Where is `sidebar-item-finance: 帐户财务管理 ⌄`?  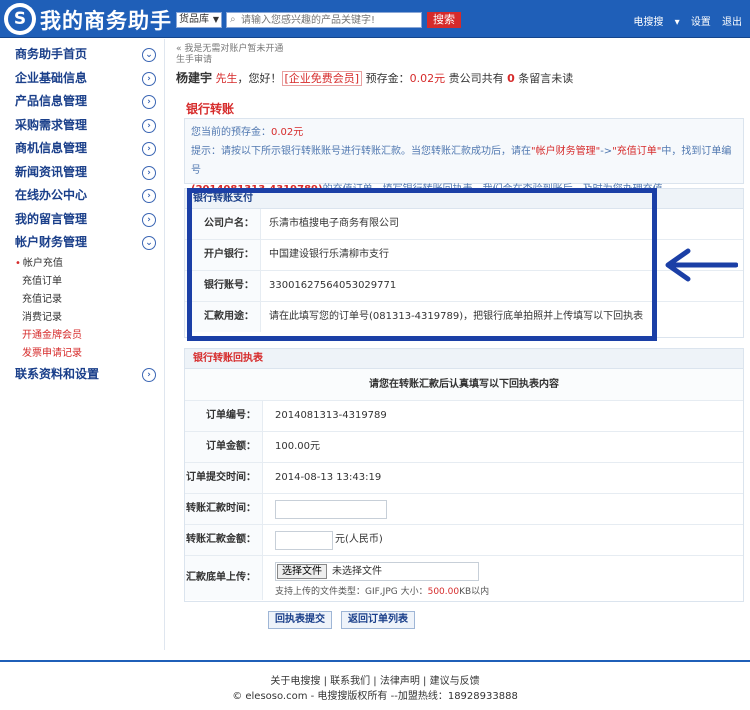 sidebar-item-finance: 帐户财务管理 ⌄ is located at coordinates (82, 243).